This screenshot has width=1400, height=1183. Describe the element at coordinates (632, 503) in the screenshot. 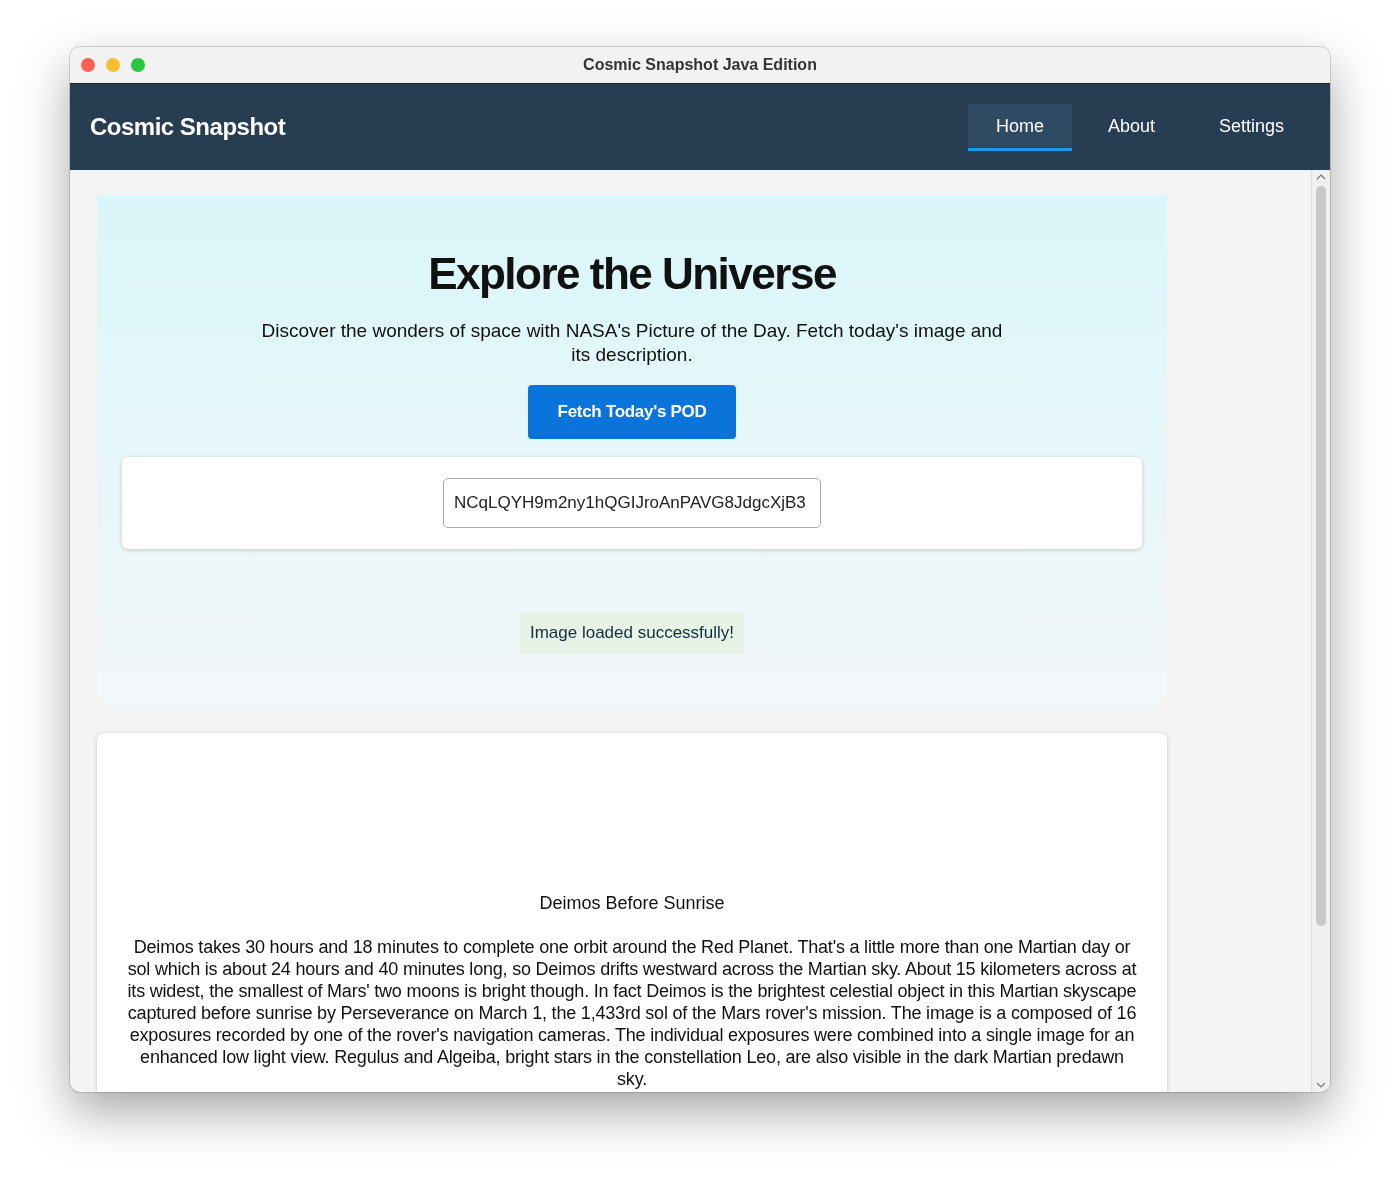

I see `api-key-field: NCqLQYH9m2ny1hQGIJroAnPAVG8JdgcXjB3` at that location.